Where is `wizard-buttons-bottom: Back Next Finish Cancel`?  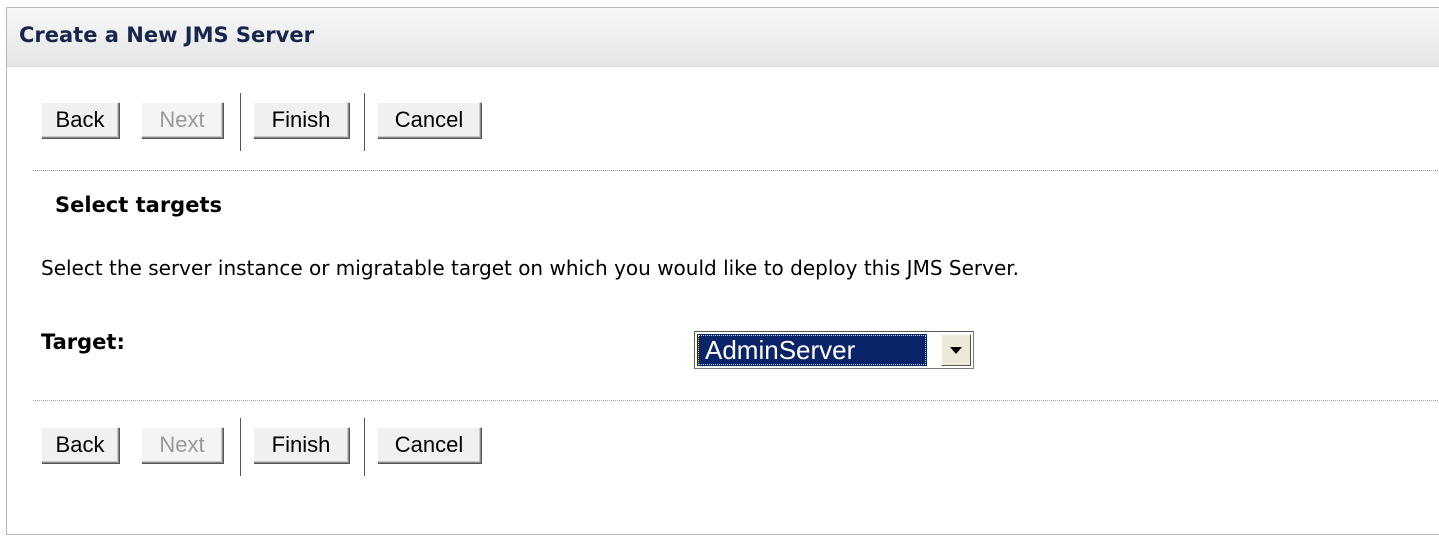
wizard-buttons-bottom: Back Next Finish Cancel is located at coordinates (315, 447).